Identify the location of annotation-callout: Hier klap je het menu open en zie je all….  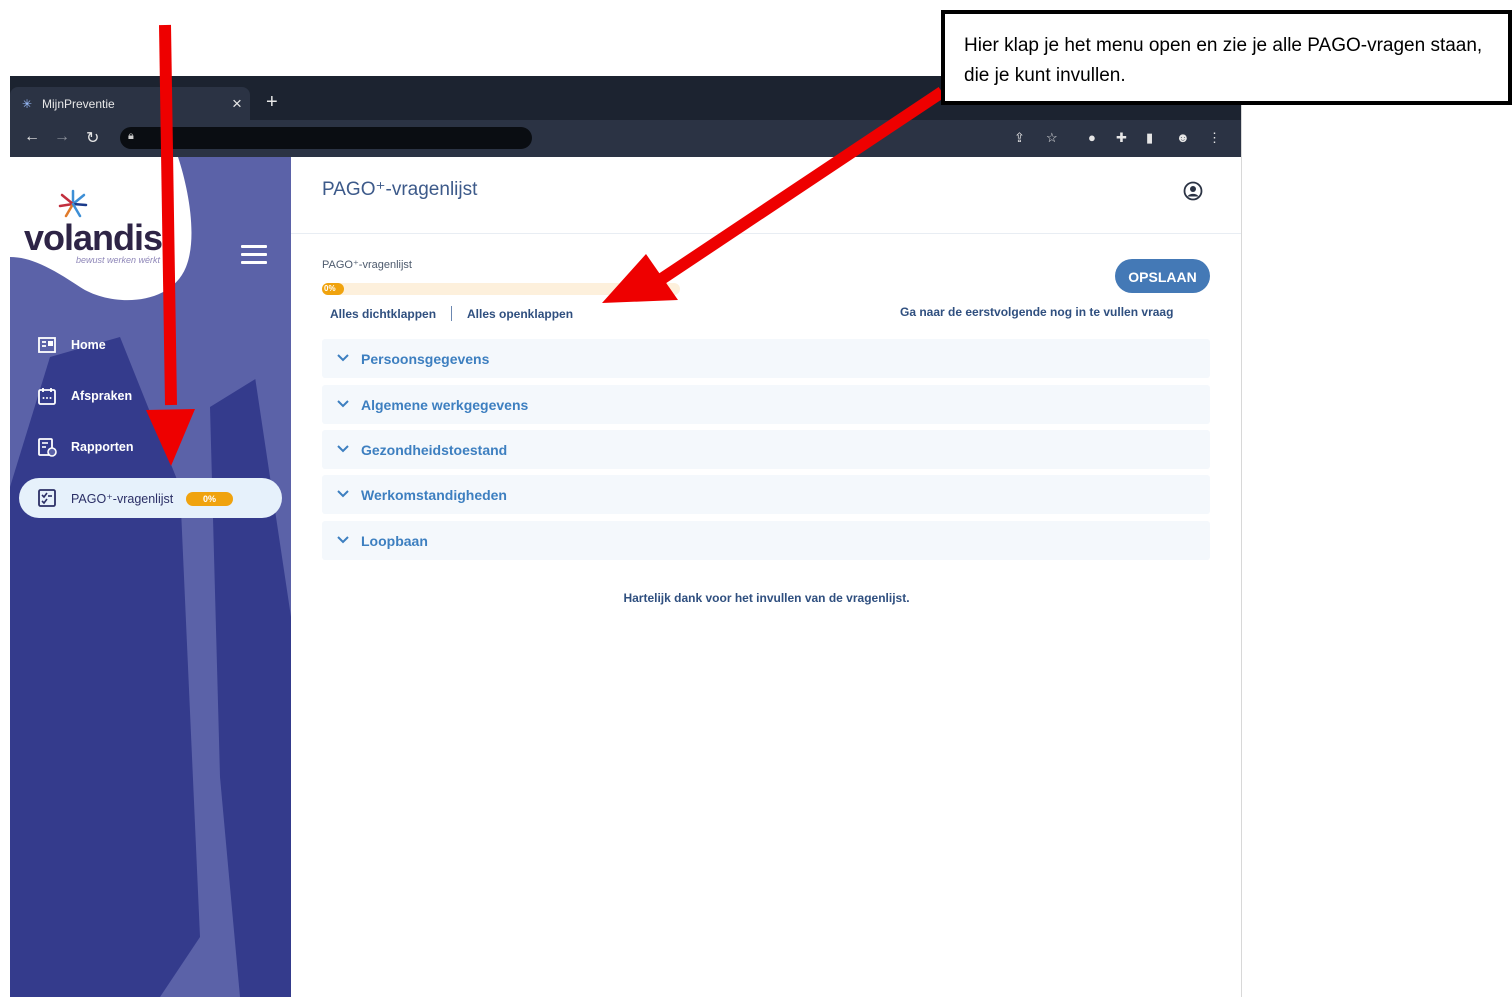
(1226, 57).